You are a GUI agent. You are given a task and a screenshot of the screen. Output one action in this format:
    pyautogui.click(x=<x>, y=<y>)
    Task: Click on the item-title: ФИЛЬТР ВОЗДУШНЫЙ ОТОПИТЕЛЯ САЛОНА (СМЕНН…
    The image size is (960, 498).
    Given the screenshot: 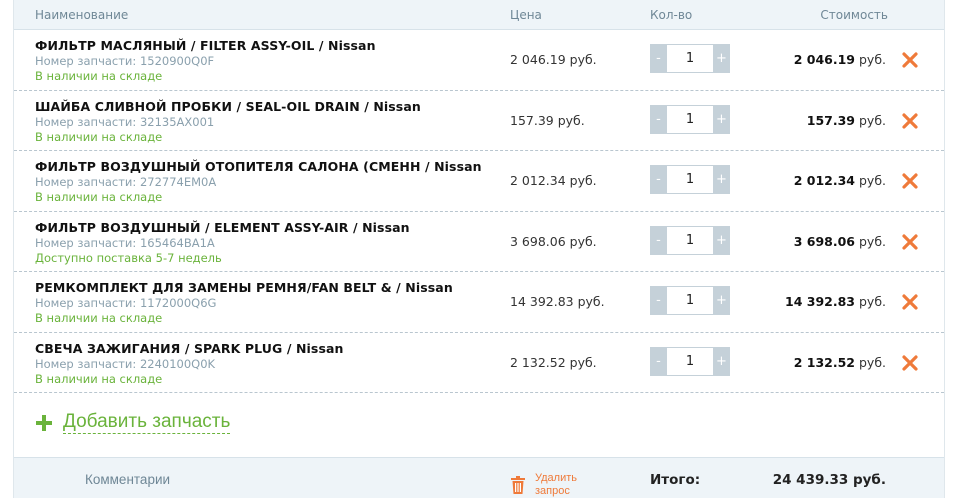 What is the action you would take?
    pyautogui.click(x=258, y=166)
    